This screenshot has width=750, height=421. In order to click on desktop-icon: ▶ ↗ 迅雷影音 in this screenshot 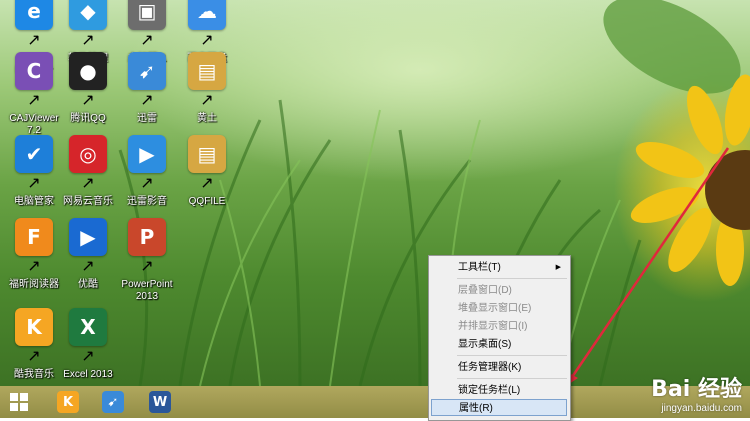, I will do `click(147, 171)`.